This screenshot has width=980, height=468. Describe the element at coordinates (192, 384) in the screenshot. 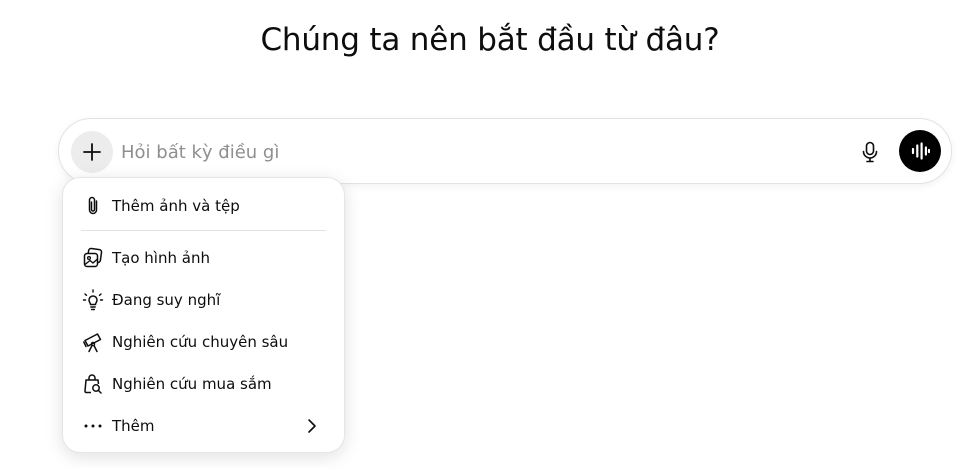

I see `menu-item-label: Nghiên cứu mua sắm` at that location.